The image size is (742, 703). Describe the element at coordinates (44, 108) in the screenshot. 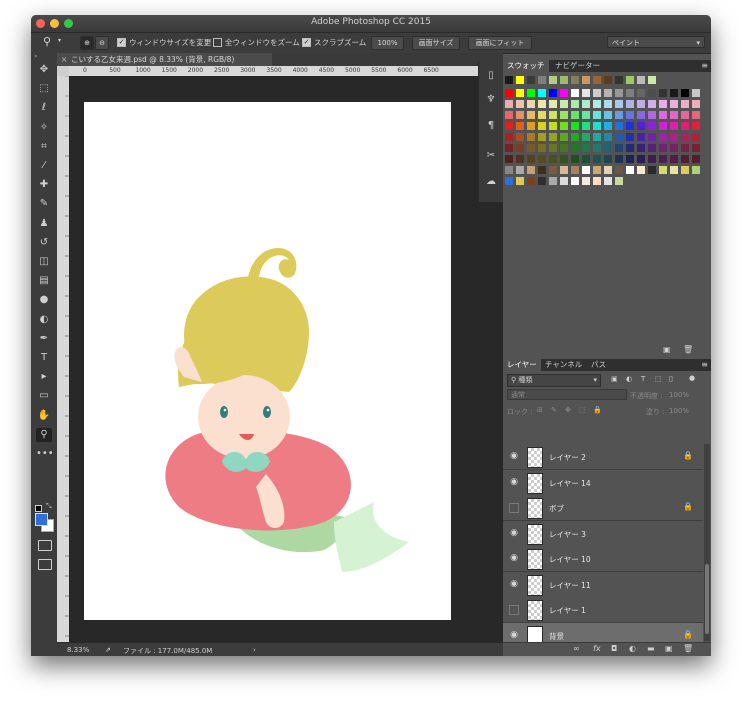

I see `lasso-tool: ℓ` at that location.